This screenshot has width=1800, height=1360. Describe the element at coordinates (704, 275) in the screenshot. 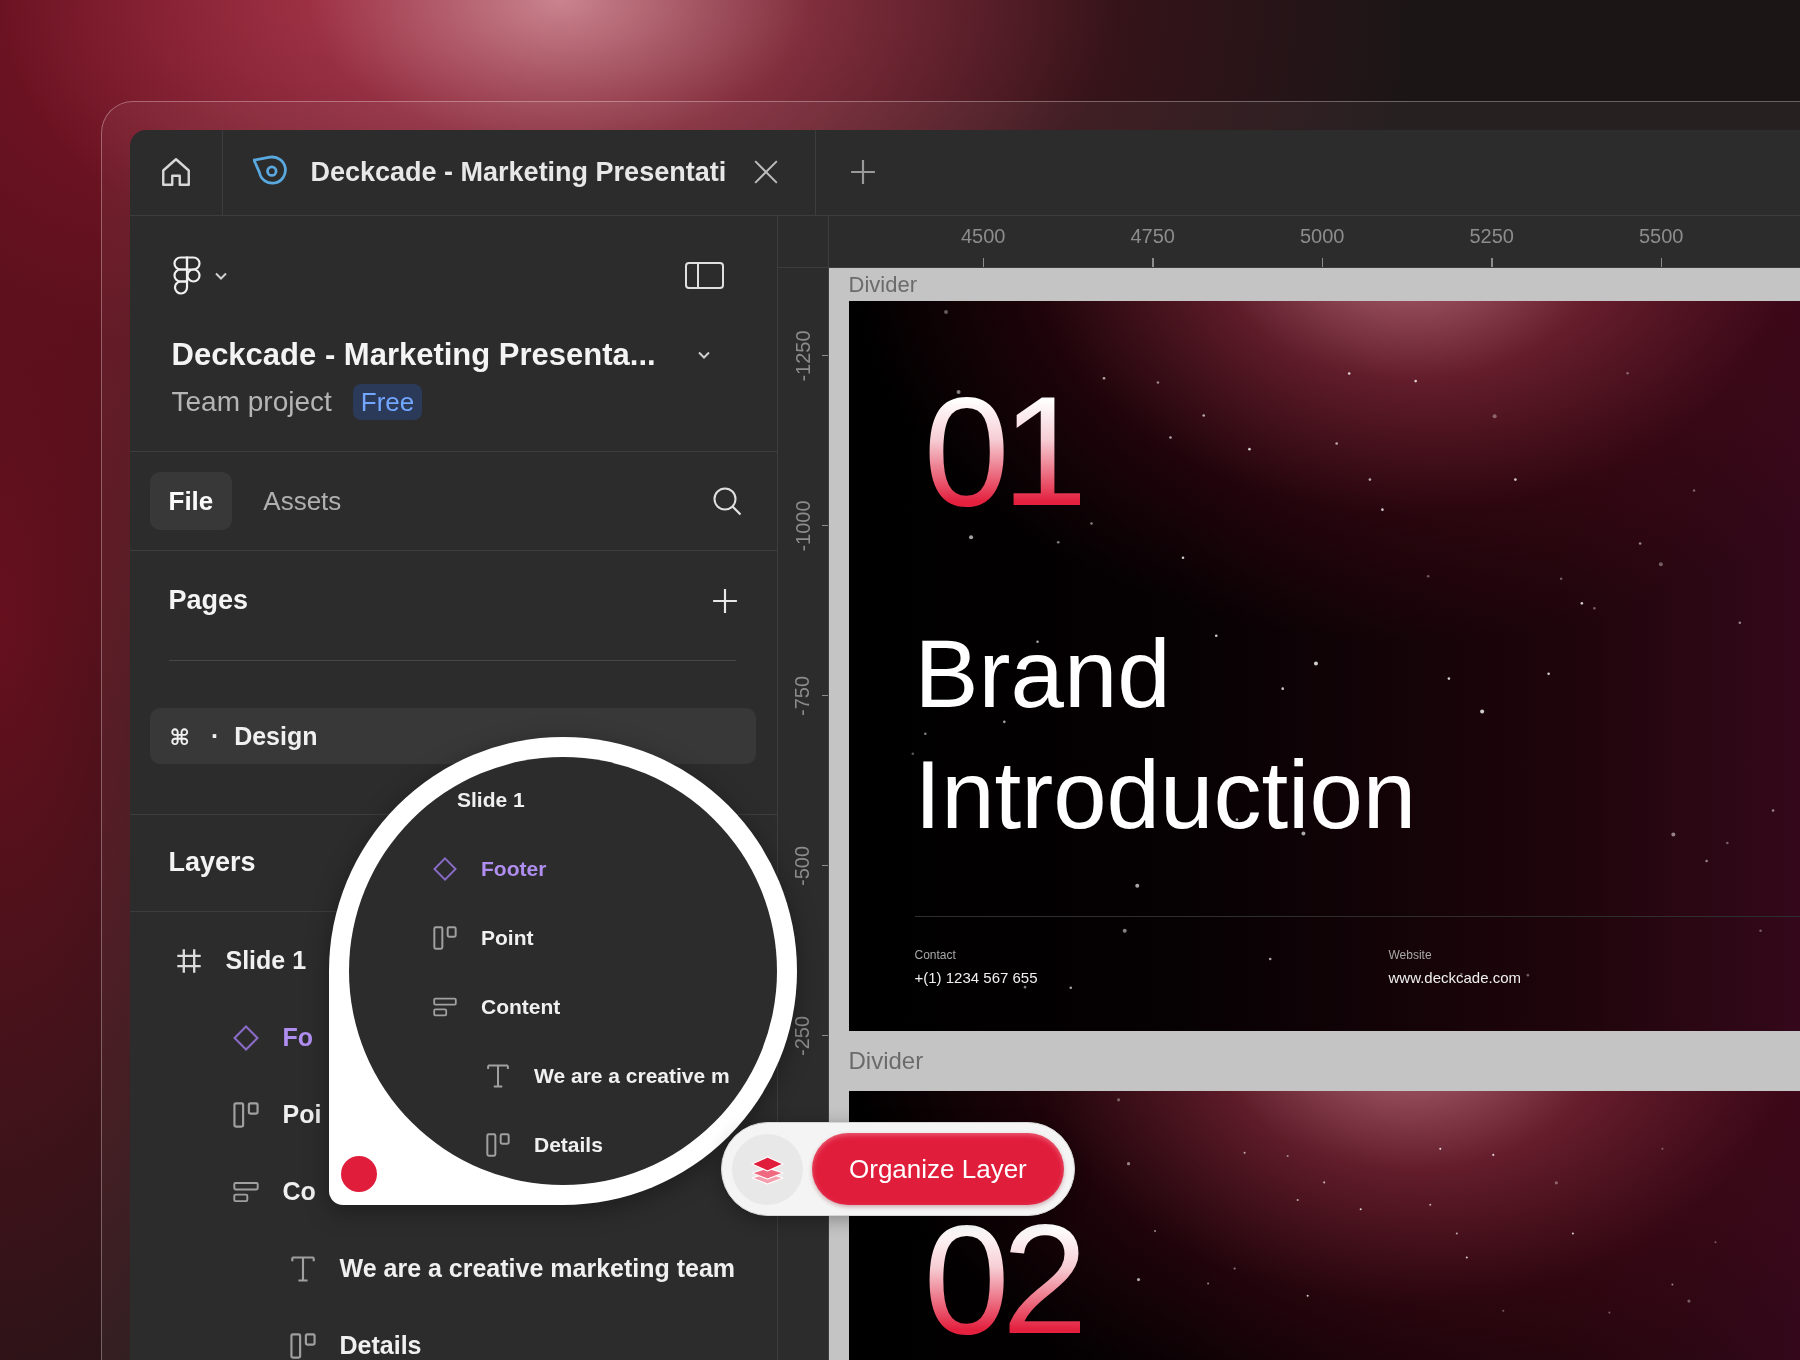

I see `sidebar-toggle-icon` at that location.